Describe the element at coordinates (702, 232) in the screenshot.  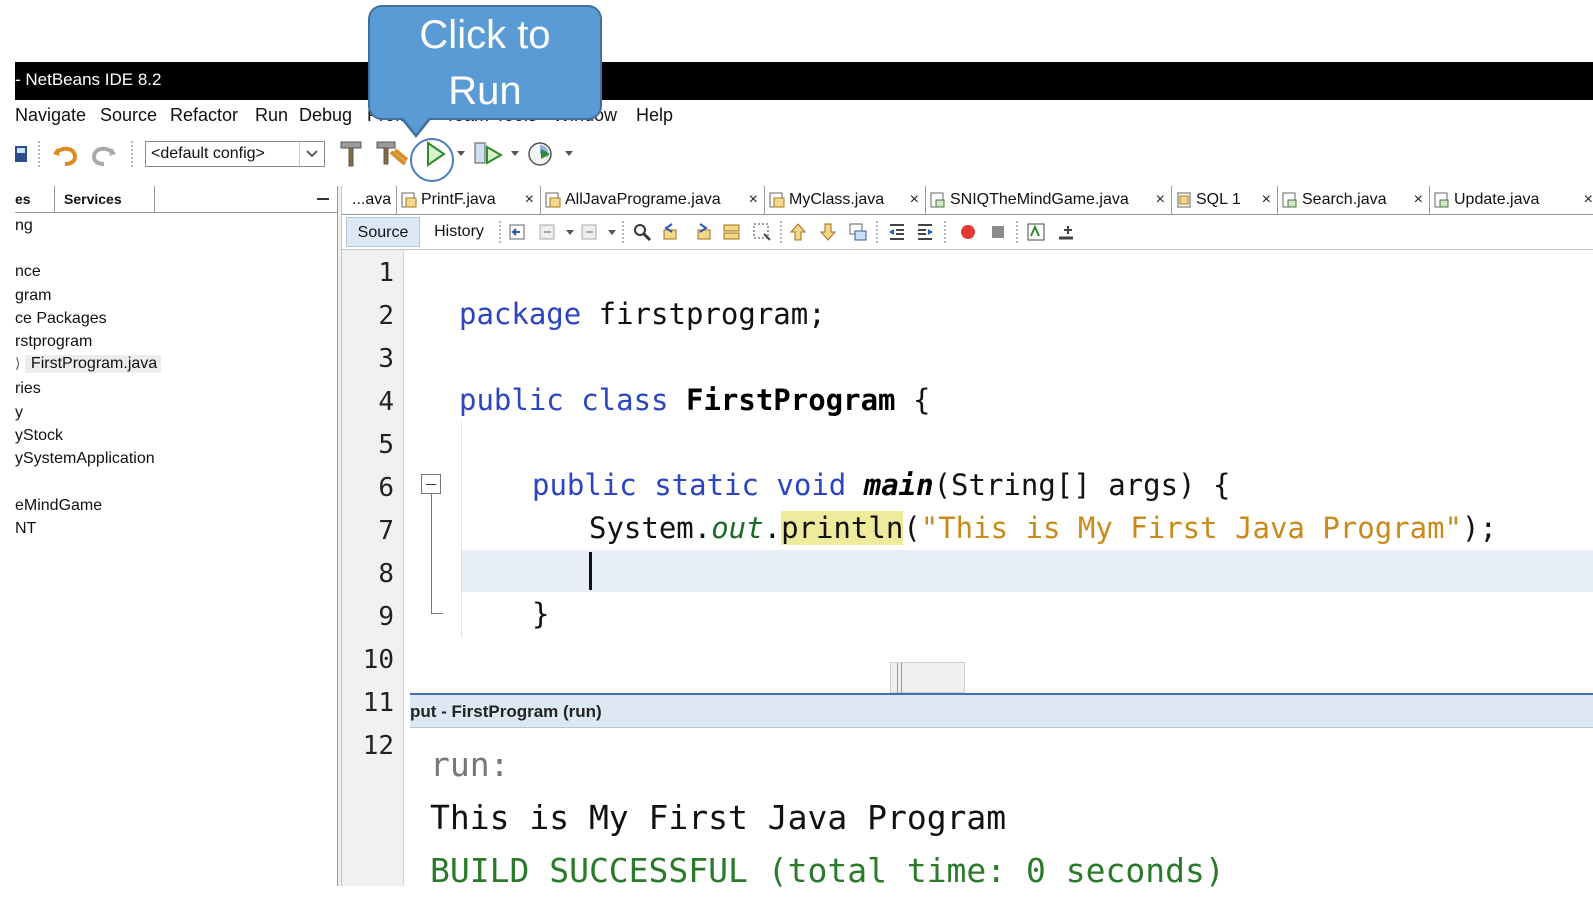
I see `find-next-icon` at that location.